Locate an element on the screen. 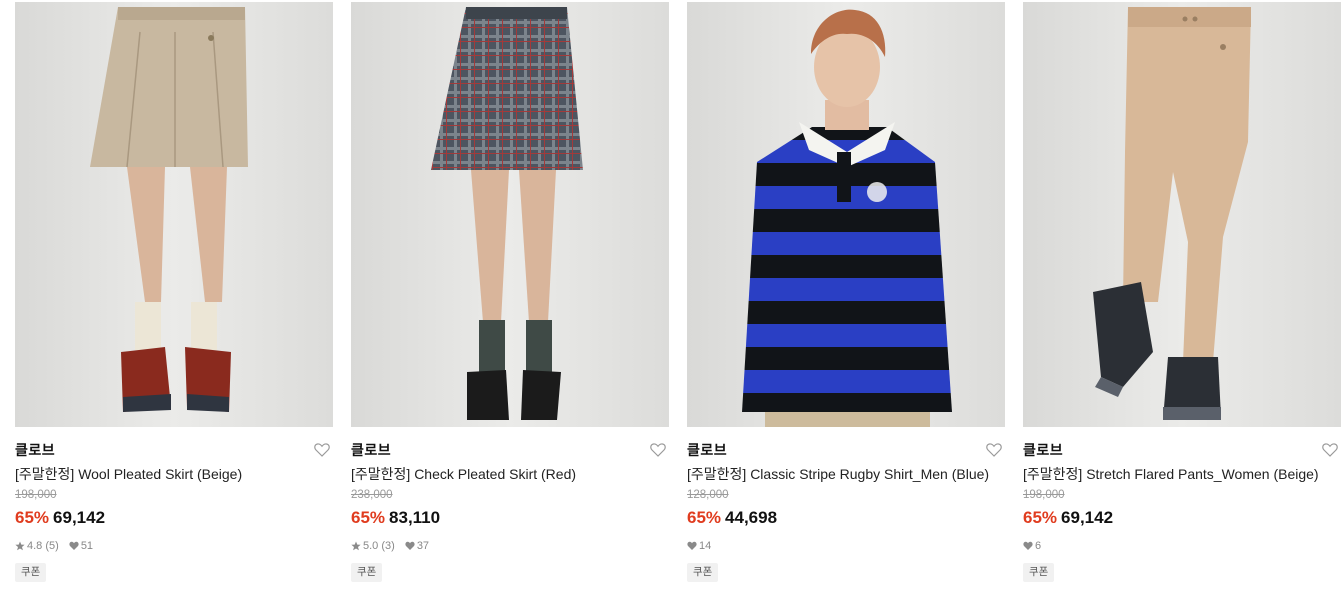 This screenshot has height=599, width=1344. product-title: [주말한정] Check Pleated Skirt (Red) is located at coordinates (510, 474).